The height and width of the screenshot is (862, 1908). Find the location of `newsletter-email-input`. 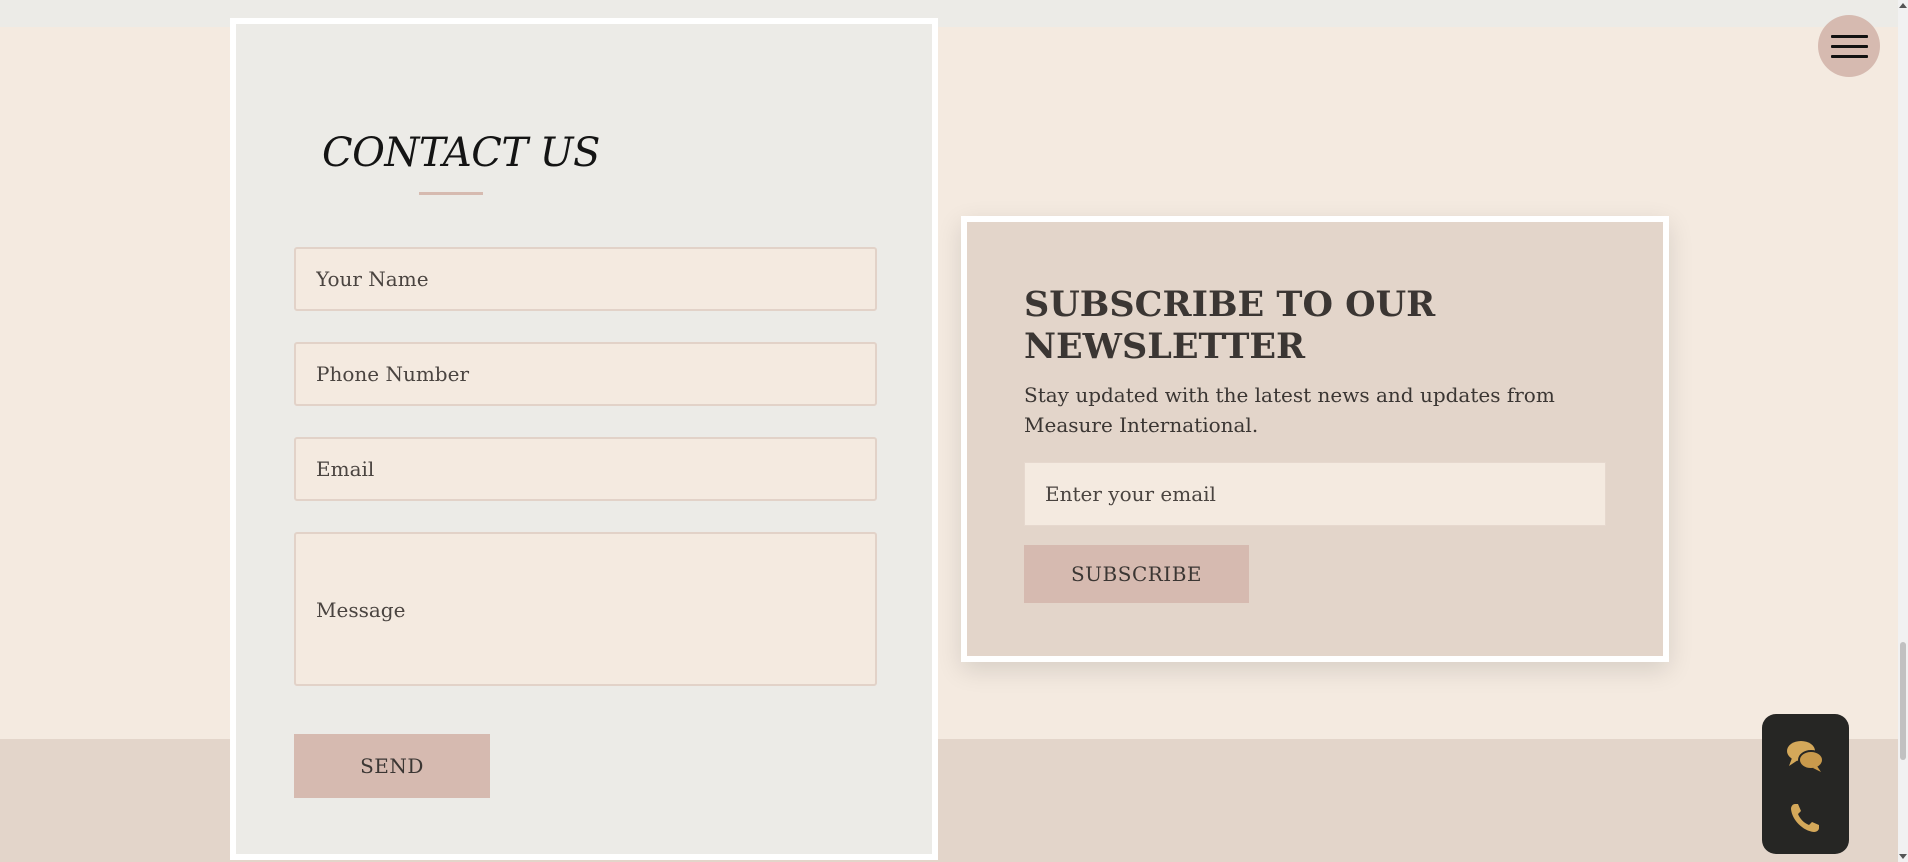

newsletter-email-input is located at coordinates (1315, 494).